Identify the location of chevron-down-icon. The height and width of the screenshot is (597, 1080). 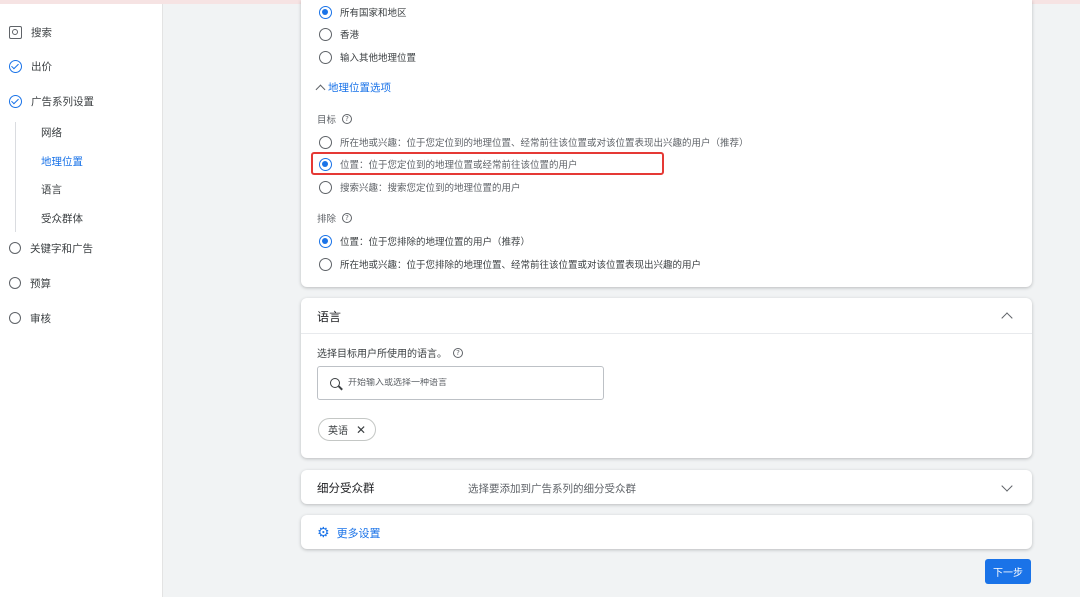
(1007, 488).